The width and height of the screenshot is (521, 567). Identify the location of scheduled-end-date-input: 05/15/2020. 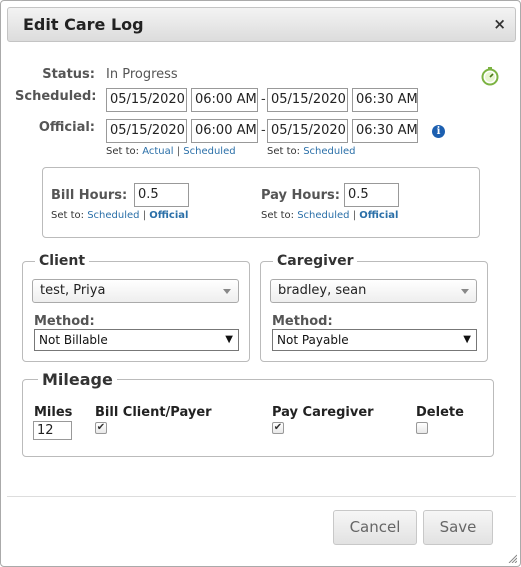
(307, 100).